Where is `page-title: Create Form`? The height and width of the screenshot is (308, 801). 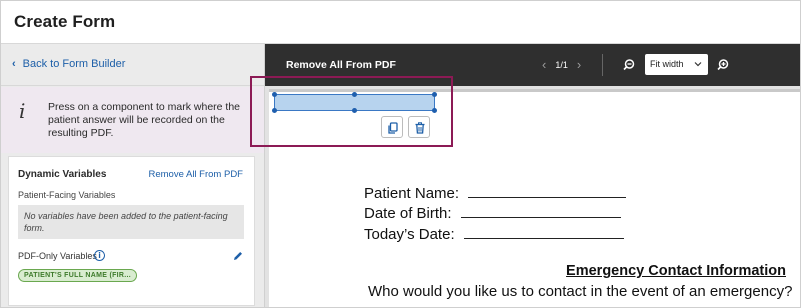
page-title: Create Form is located at coordinates (65, 21).